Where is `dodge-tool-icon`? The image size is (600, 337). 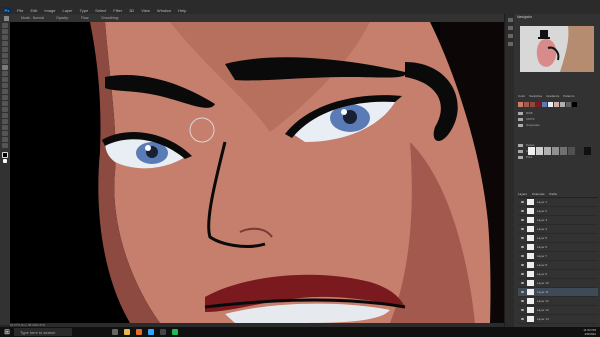 dodge-tool-icon is located at coordinates (5, 103).